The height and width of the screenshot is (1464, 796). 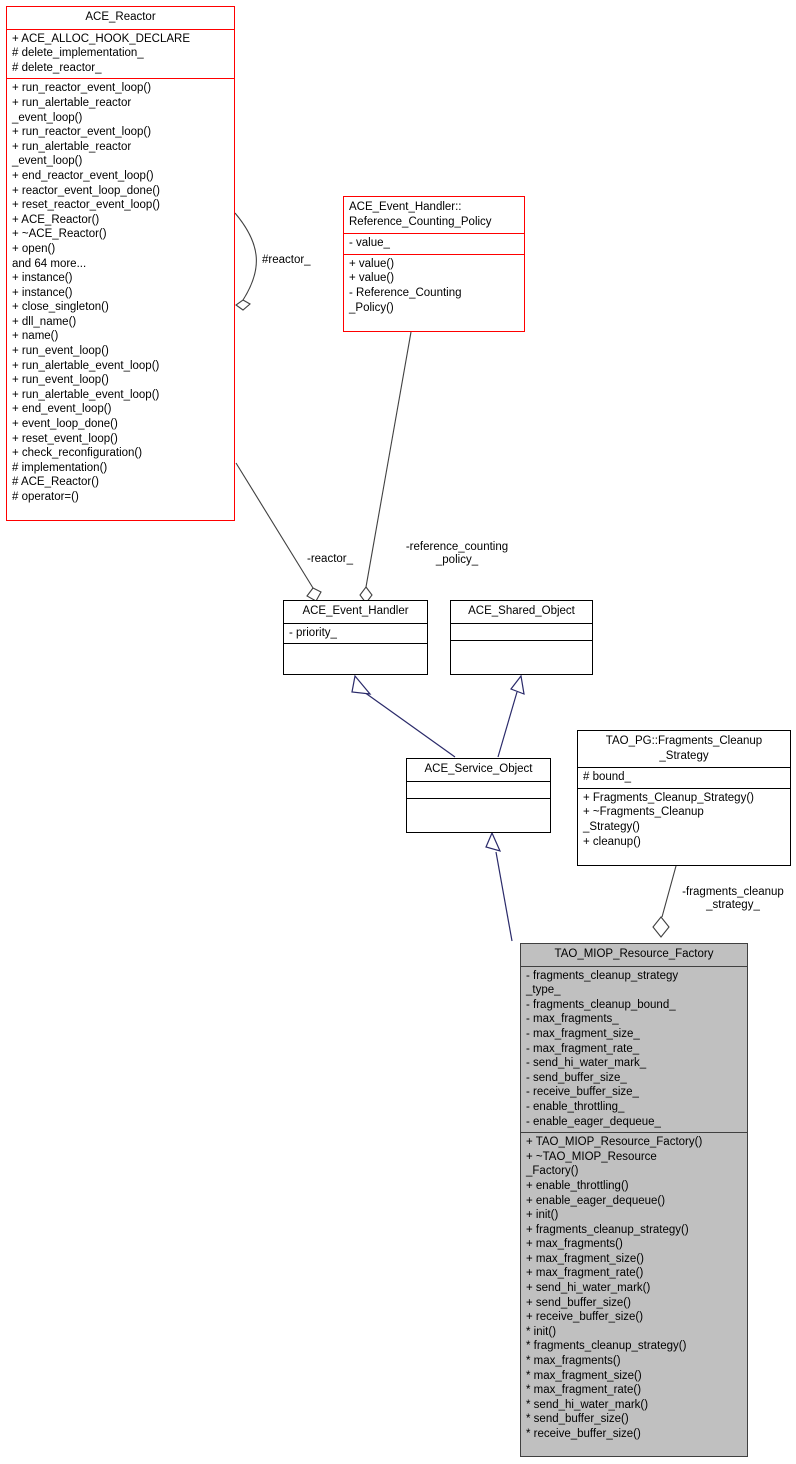 I want to click on edge-service-object-inherits-shared-object, so click(x=507, y=724).